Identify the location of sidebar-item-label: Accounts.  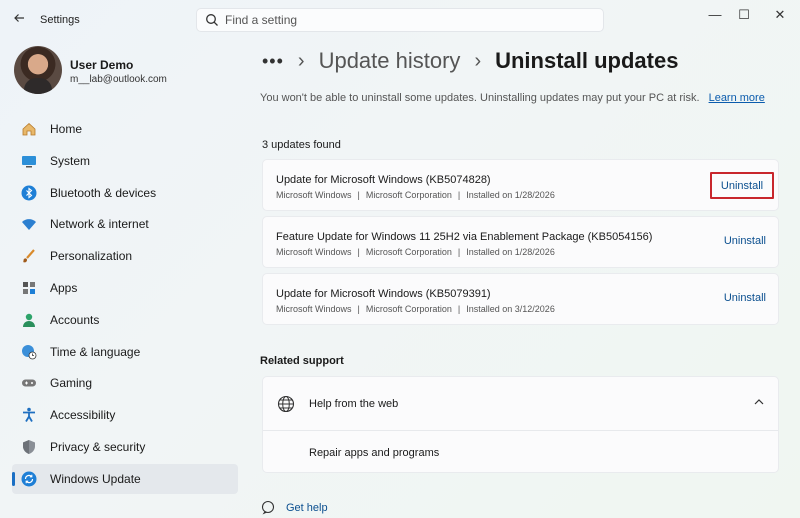
(75, 319).